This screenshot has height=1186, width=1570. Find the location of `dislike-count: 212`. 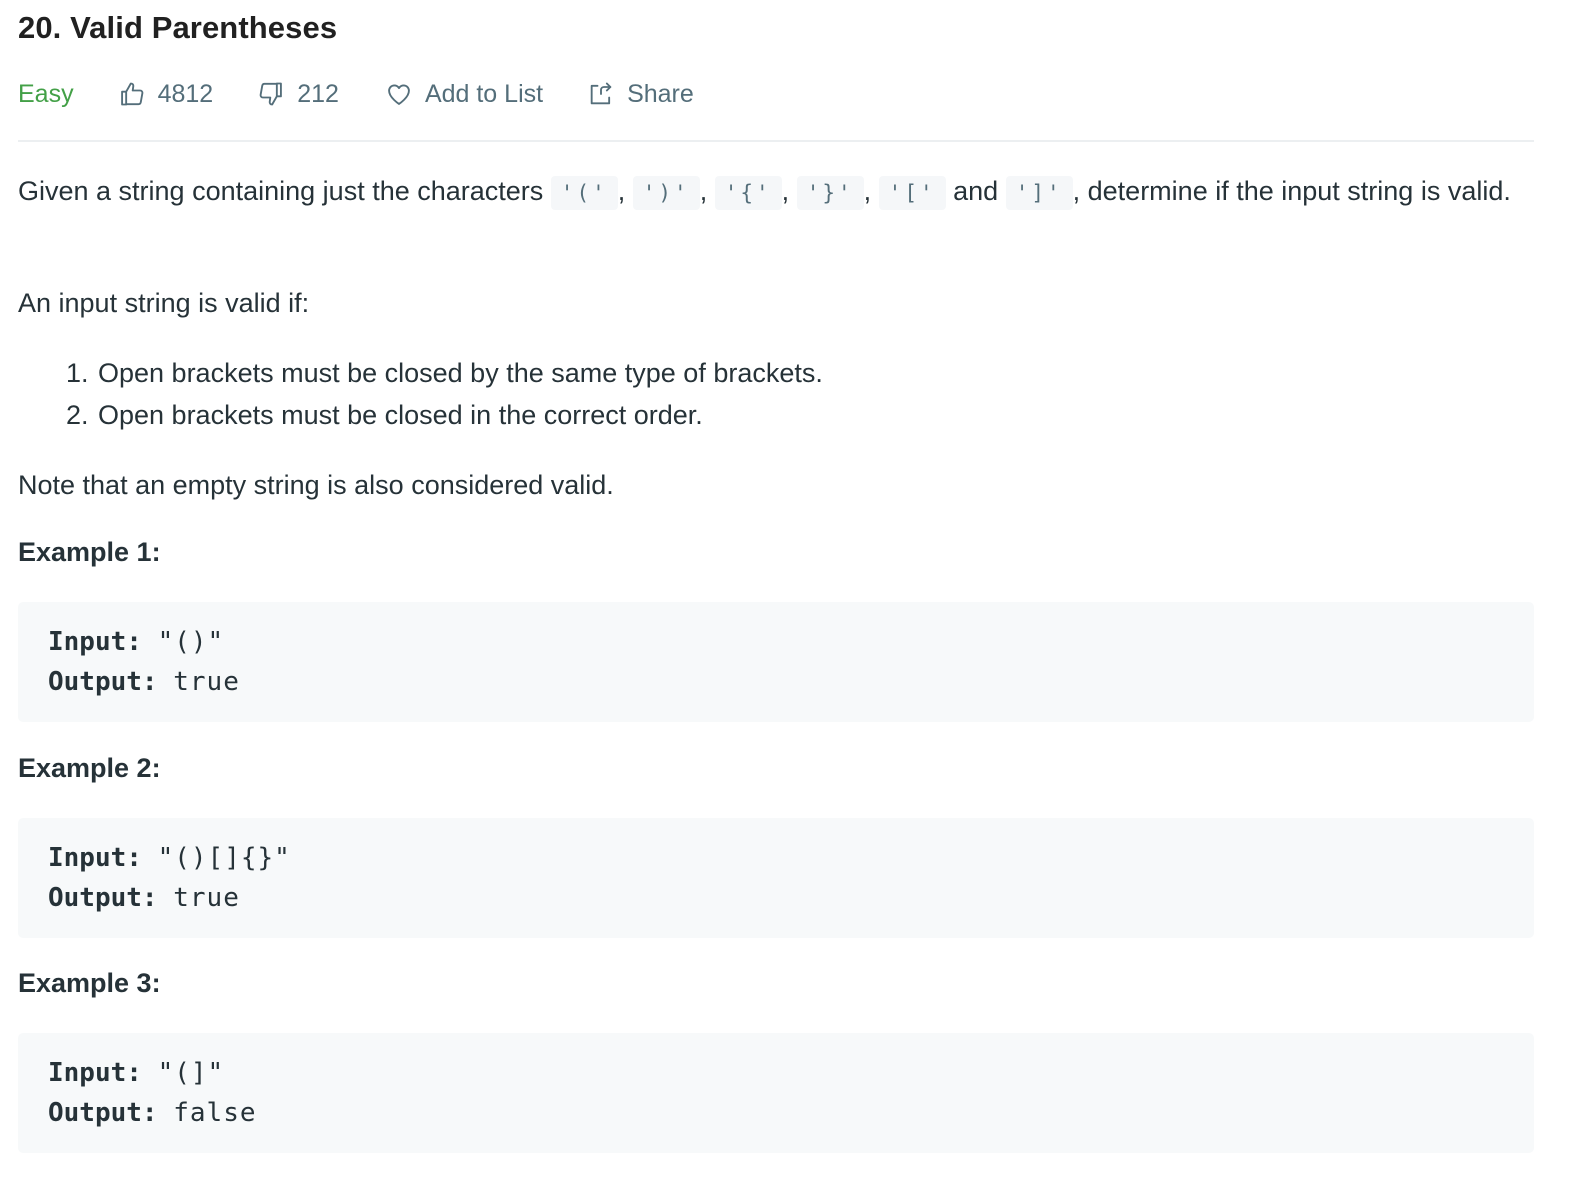

dislike-count: 212 is located at coordinates (318, 93).